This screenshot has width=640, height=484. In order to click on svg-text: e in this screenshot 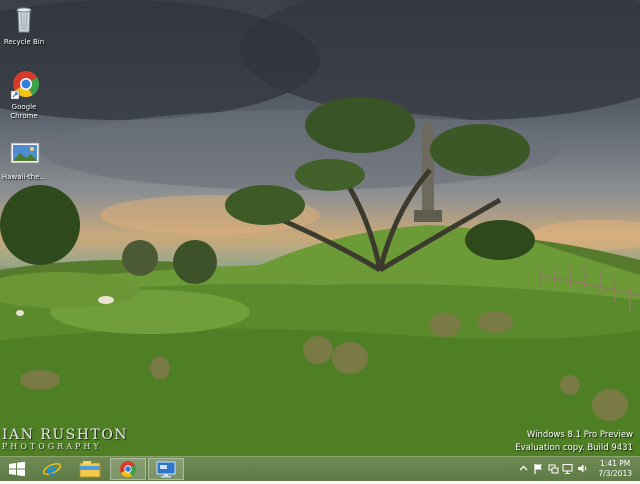, I will do `click(51, 469)`.